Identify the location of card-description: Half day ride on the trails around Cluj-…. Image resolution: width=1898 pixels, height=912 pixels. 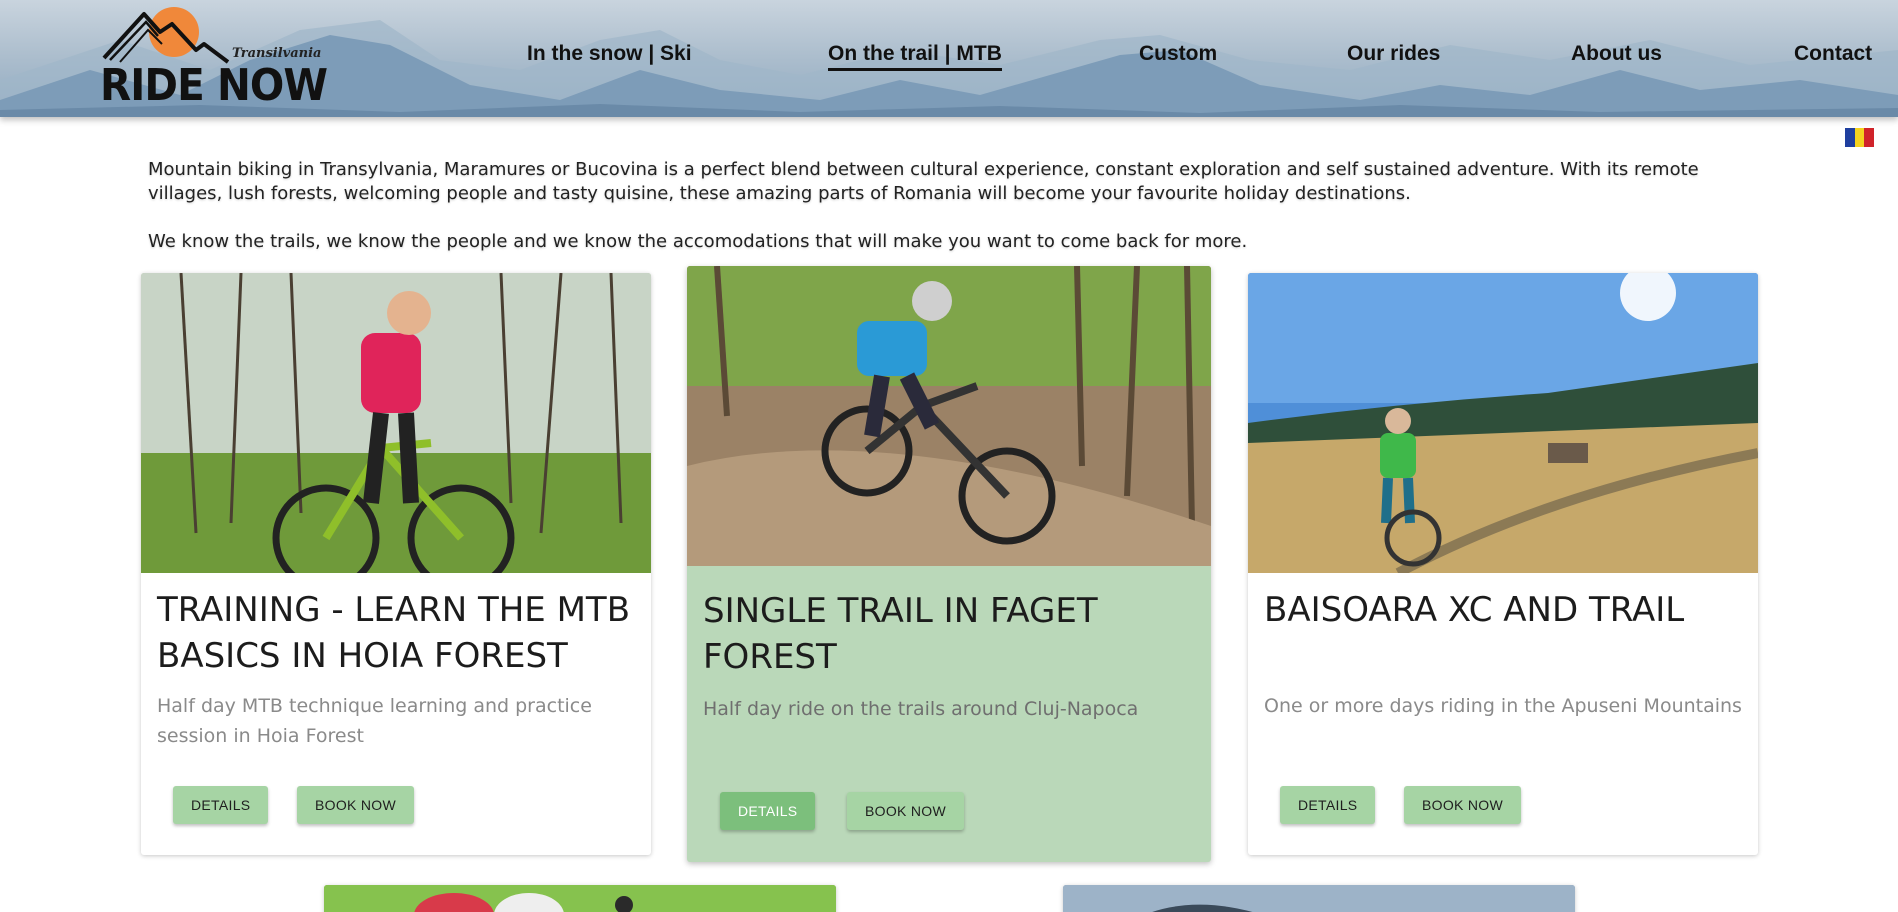
(921, 709).